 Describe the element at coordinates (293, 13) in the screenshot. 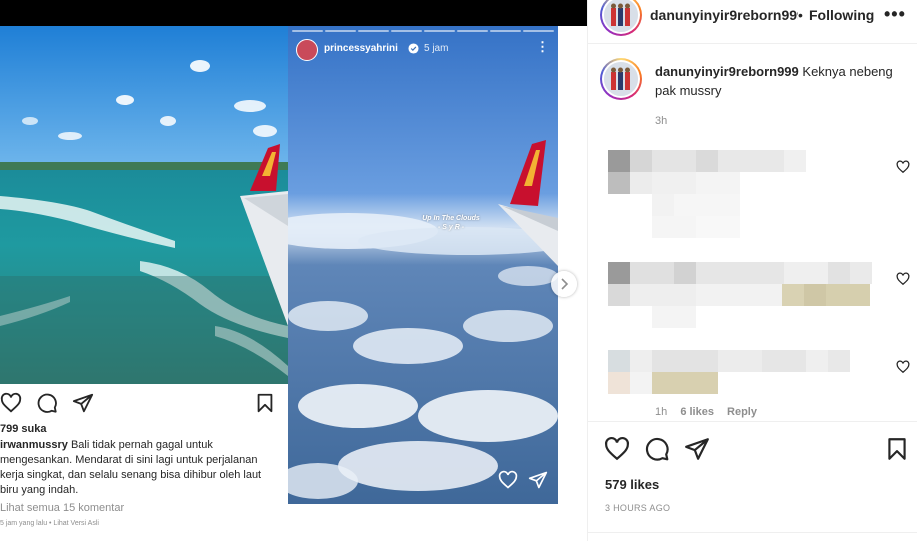

I see `media-top-bar` at that location.